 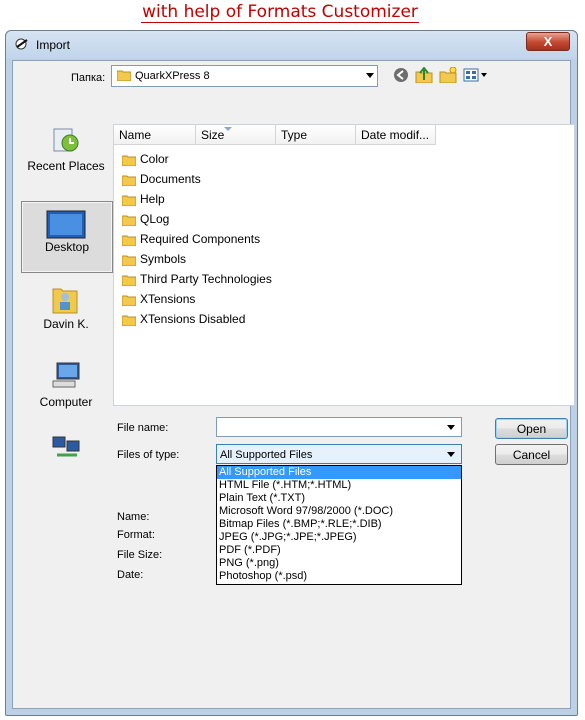 I want to click on dropdown-option: All Supported Files, so click(x=339, y=472).